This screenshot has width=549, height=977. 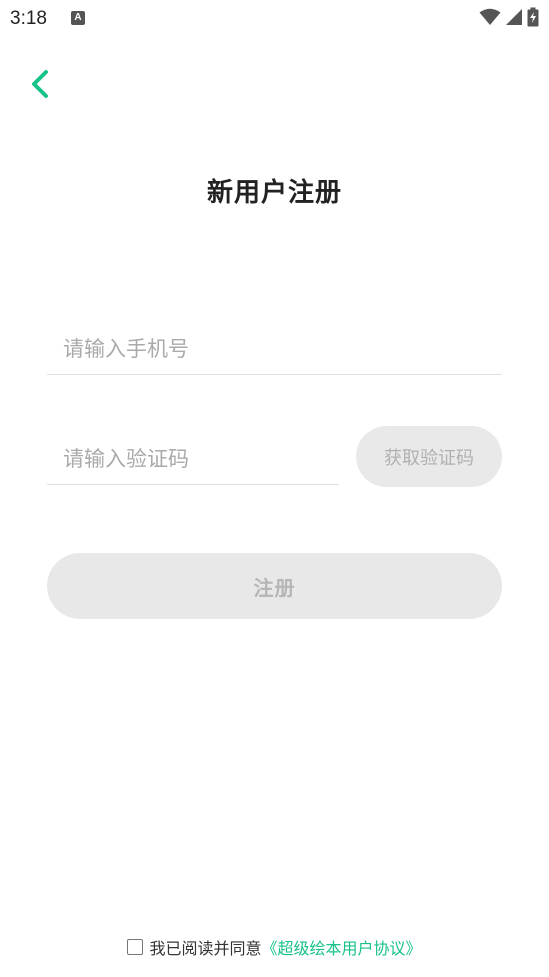 I want to click on status-time: 3:18, so click(x=28, y=18).